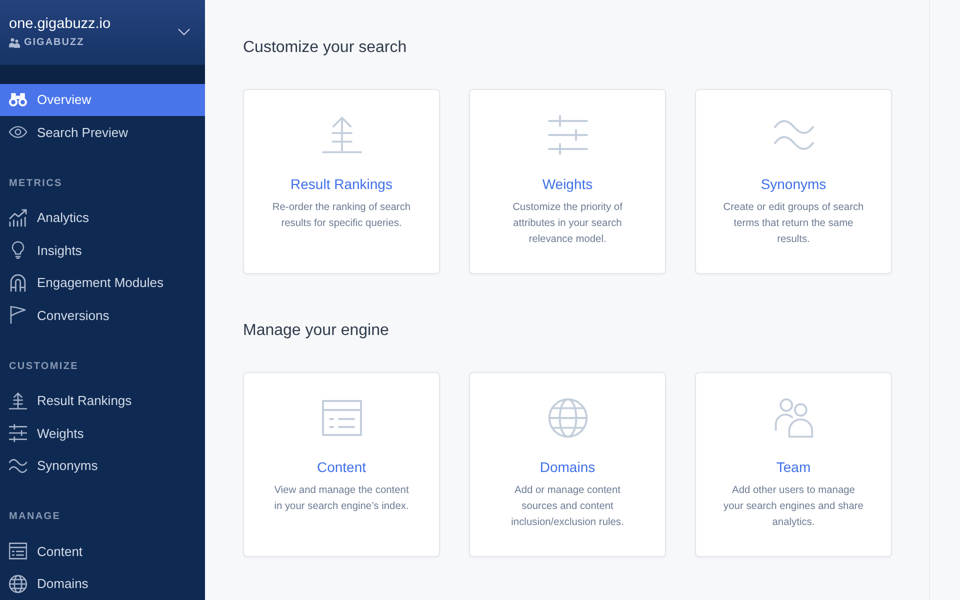 Image resolution: width=960 pixels, height=600 pixels. Describe the element at coordinates (568, 467) in the screenshot. I see `card-title: Domains` at that location.